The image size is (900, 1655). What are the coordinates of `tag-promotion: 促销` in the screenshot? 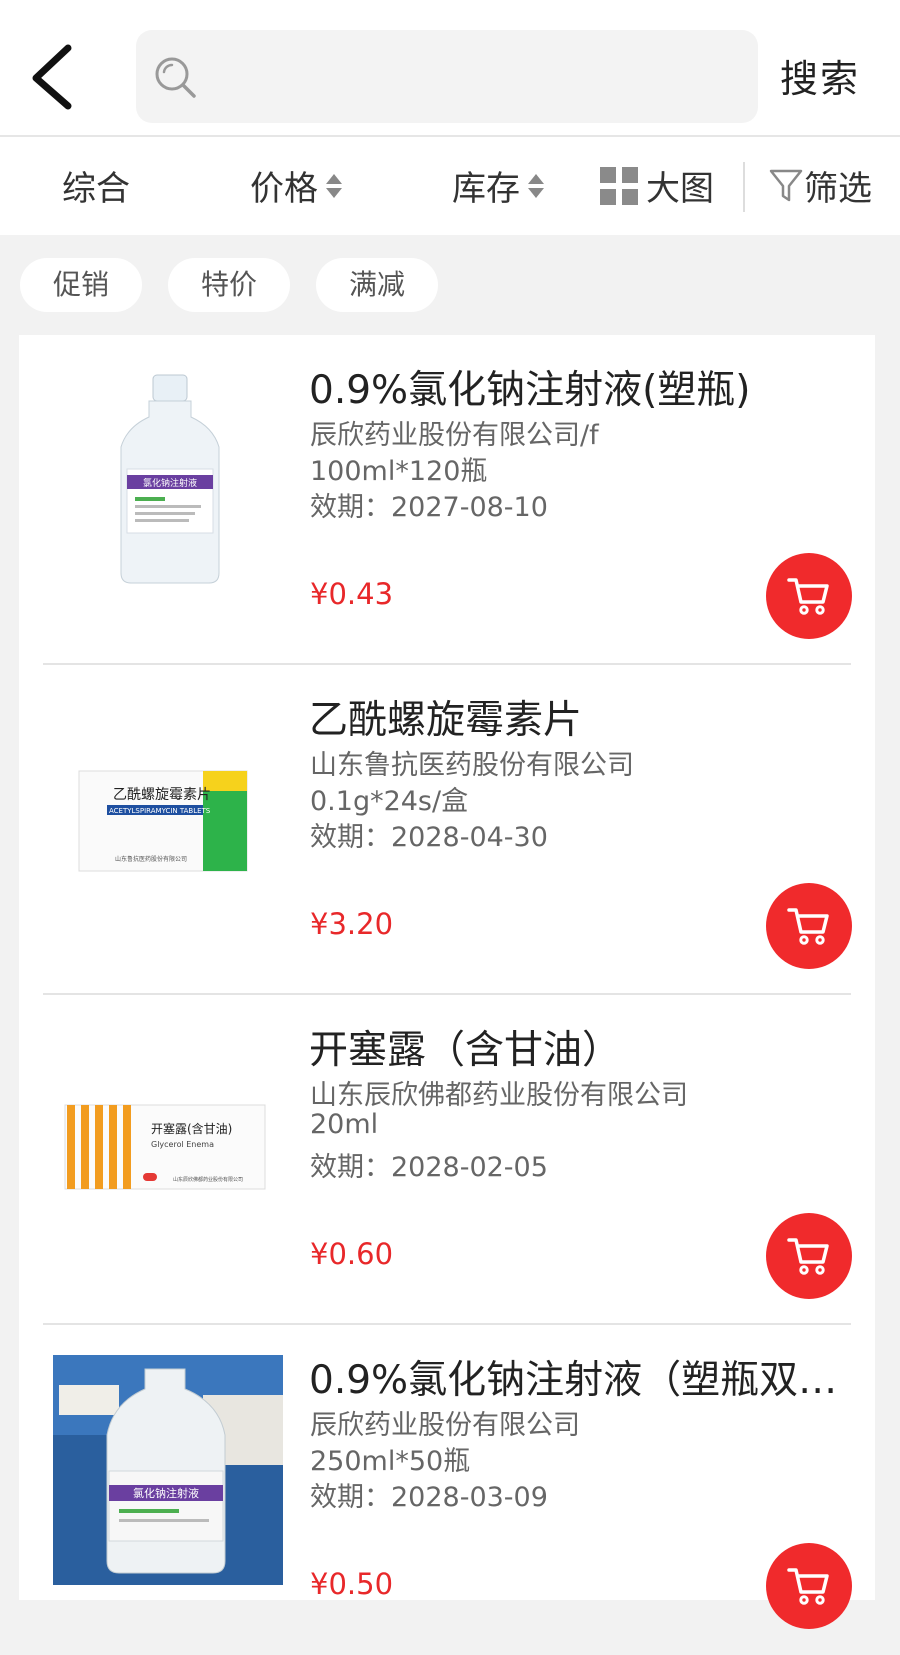 It's located at (81, 285).